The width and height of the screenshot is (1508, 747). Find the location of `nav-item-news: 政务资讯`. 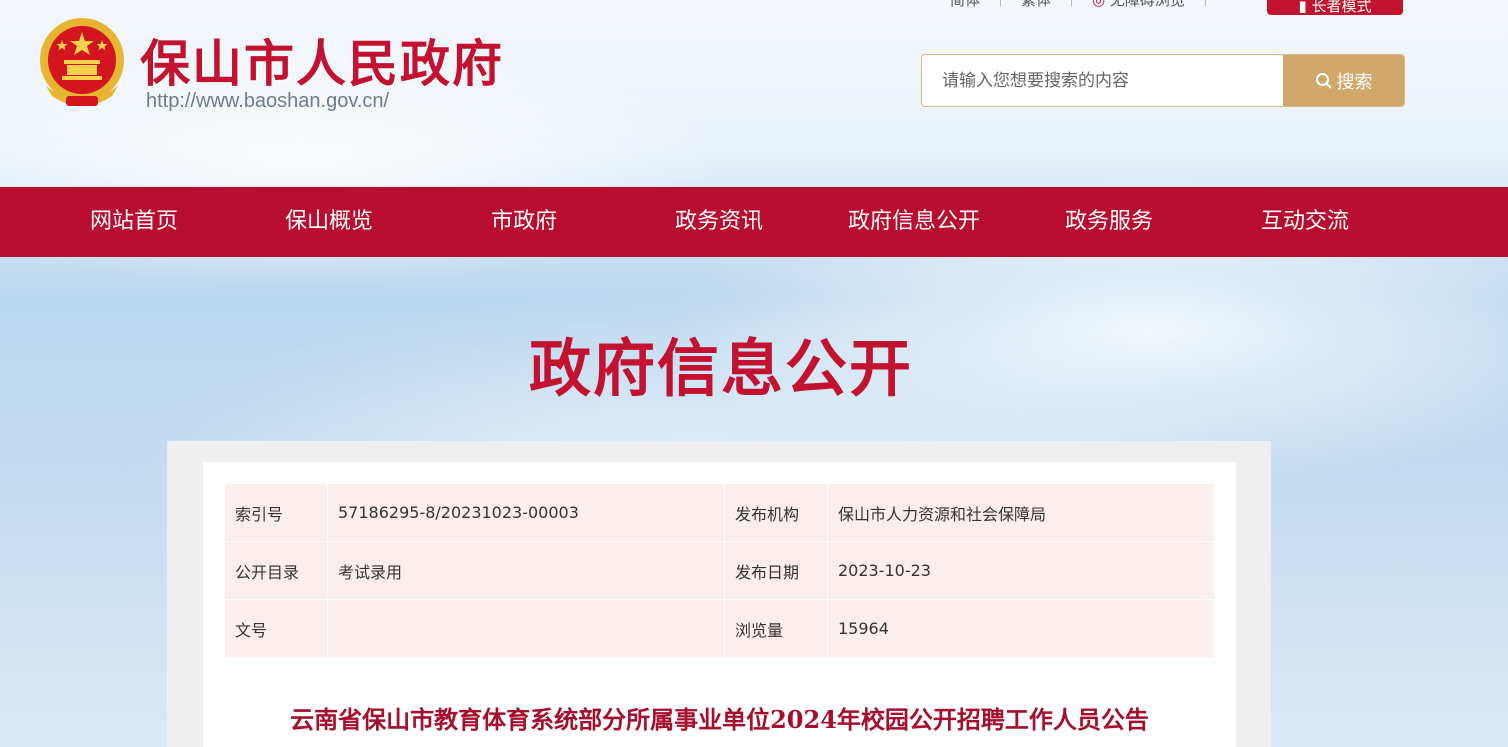

nav-item-news: 政务资讯 is located at coordinates (719, 222).